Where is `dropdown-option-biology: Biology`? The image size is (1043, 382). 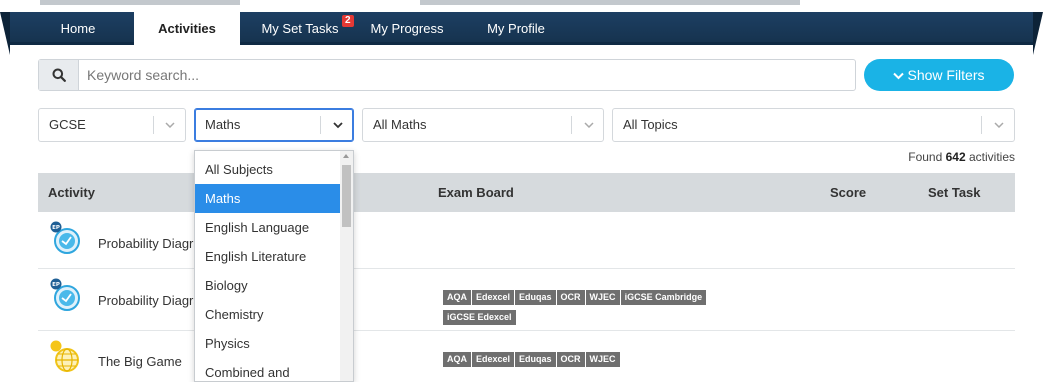
dropdown-option-biology: Biology is located at coordinates (268, 285).